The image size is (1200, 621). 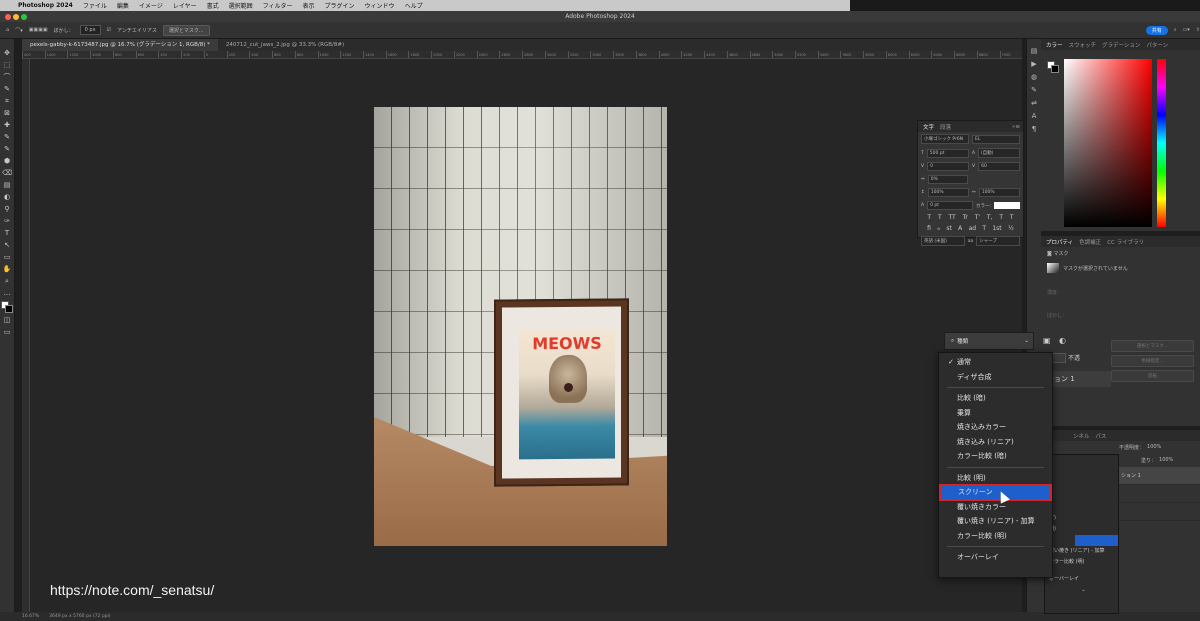 I want to click on blend-overlay: オーバーレイ, so click(x=995, y=557).